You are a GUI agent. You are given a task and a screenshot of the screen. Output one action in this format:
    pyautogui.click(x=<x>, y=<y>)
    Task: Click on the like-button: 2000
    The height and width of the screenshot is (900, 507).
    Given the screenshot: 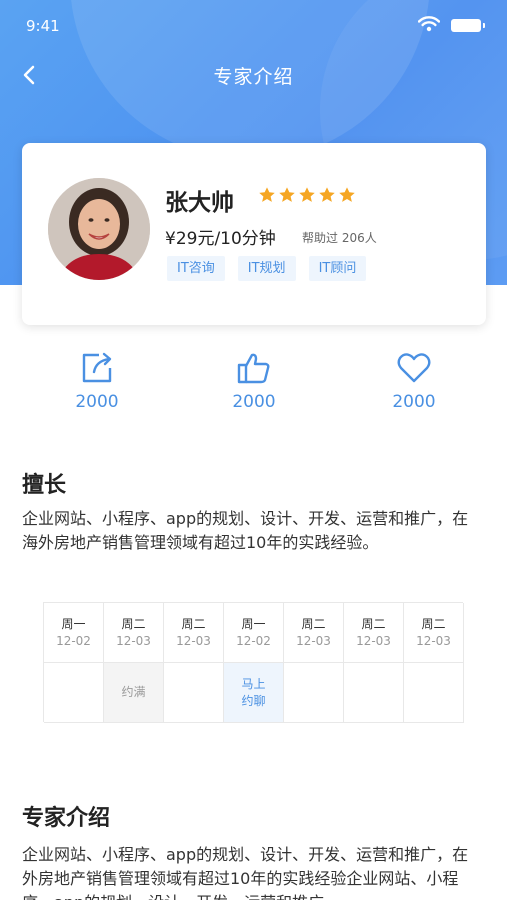 What is the action you would take?
    pyautogui.click(x=254, y=381)
    